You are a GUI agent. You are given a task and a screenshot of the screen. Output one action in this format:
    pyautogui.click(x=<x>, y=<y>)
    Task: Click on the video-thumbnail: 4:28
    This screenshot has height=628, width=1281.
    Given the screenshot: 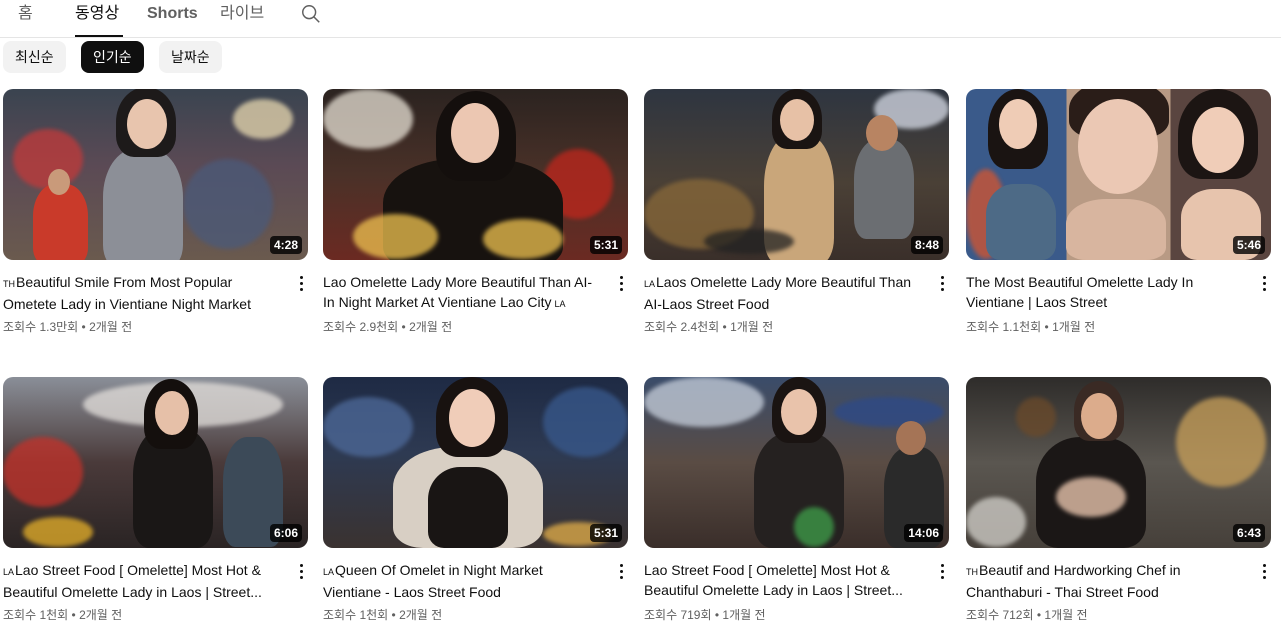 What is the action you would take?
    pyautogui.click(x=155, y=174)
    